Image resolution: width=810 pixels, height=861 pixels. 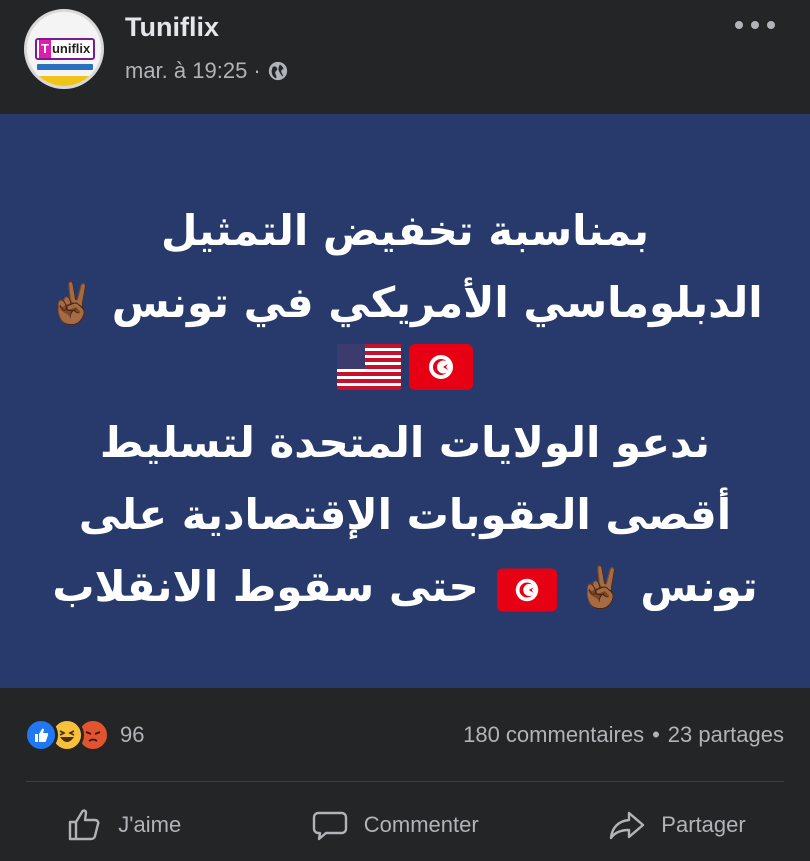 What do you see at coordinates (441, 367) in the screenshot?
I see `tunisia-flag-icon` at bounding box center [441, 367].